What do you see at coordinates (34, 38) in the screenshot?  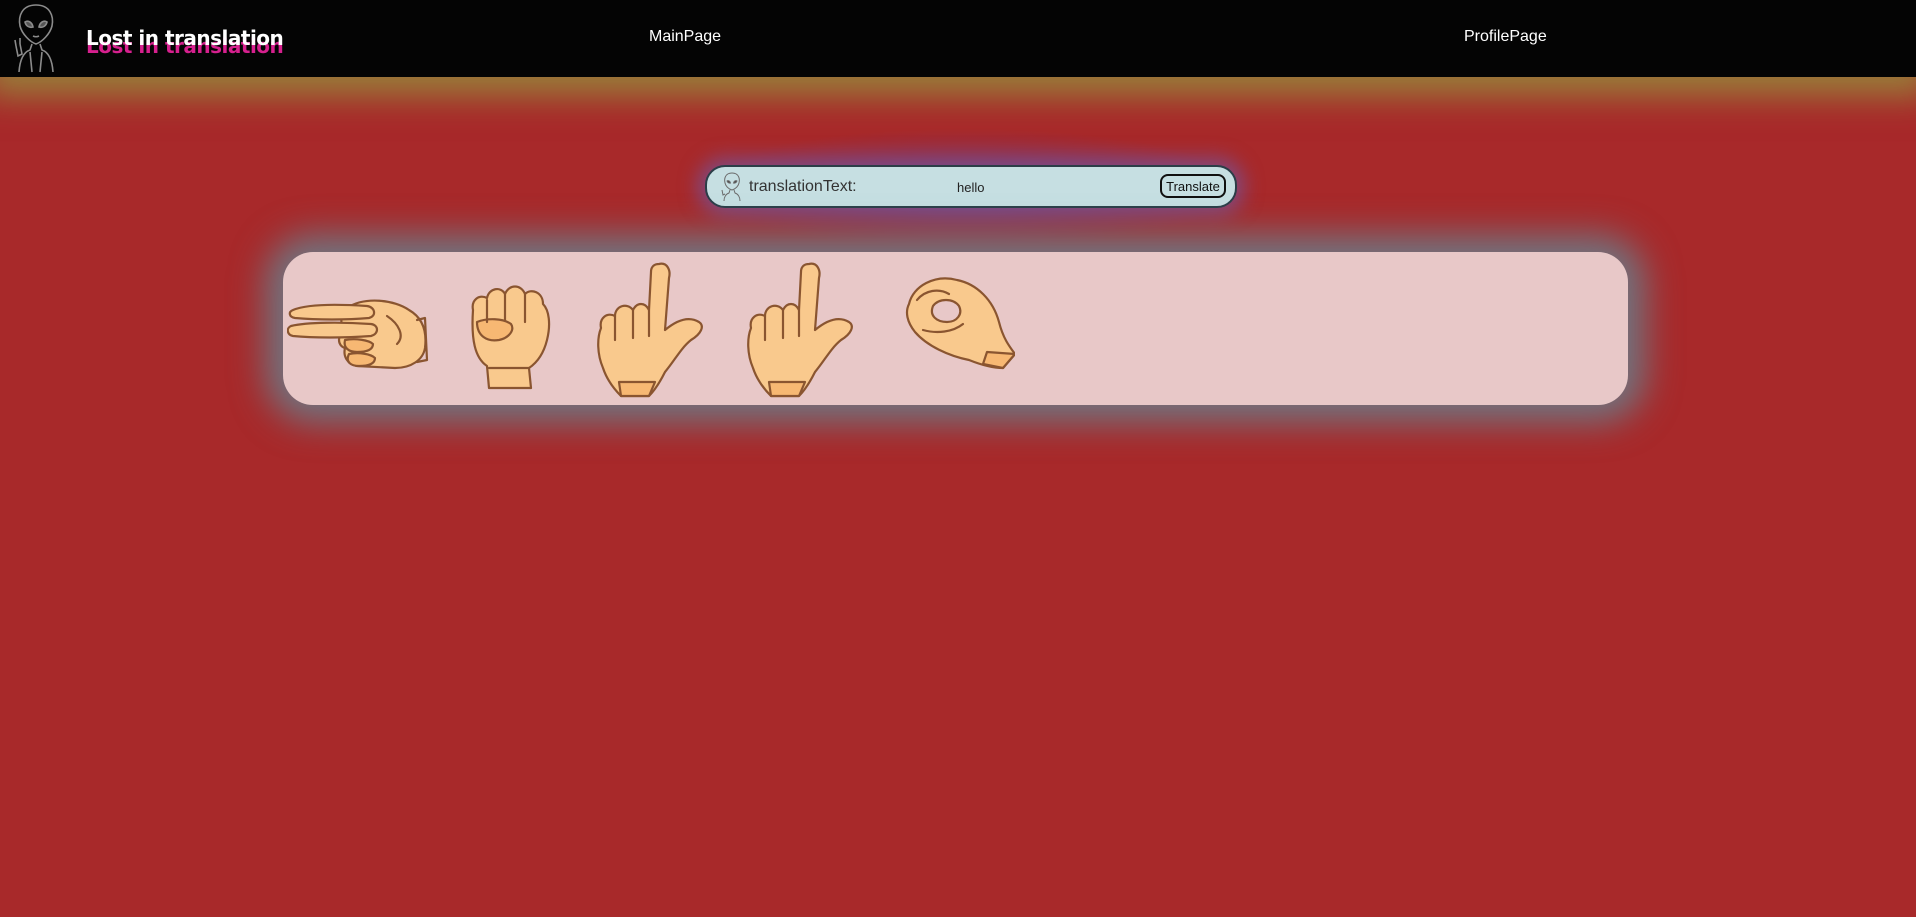 I see `alien-logo-icon` at bounding box center [34, 38].